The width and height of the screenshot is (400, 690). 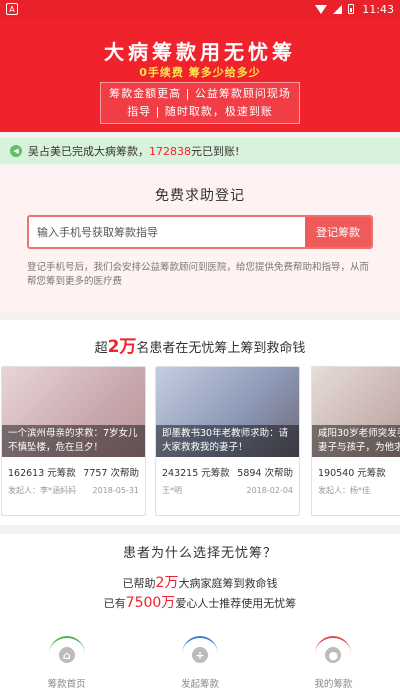 I want to click on battery-icon, so click(x=351, y=9).